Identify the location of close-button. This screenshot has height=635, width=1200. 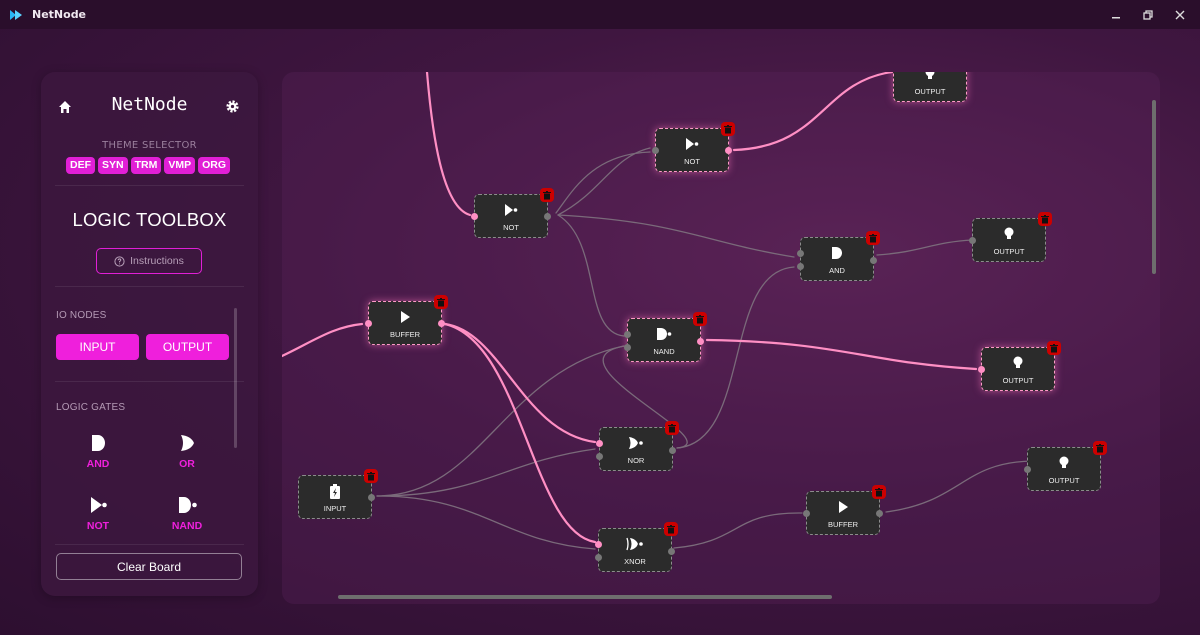
(1180, 15).